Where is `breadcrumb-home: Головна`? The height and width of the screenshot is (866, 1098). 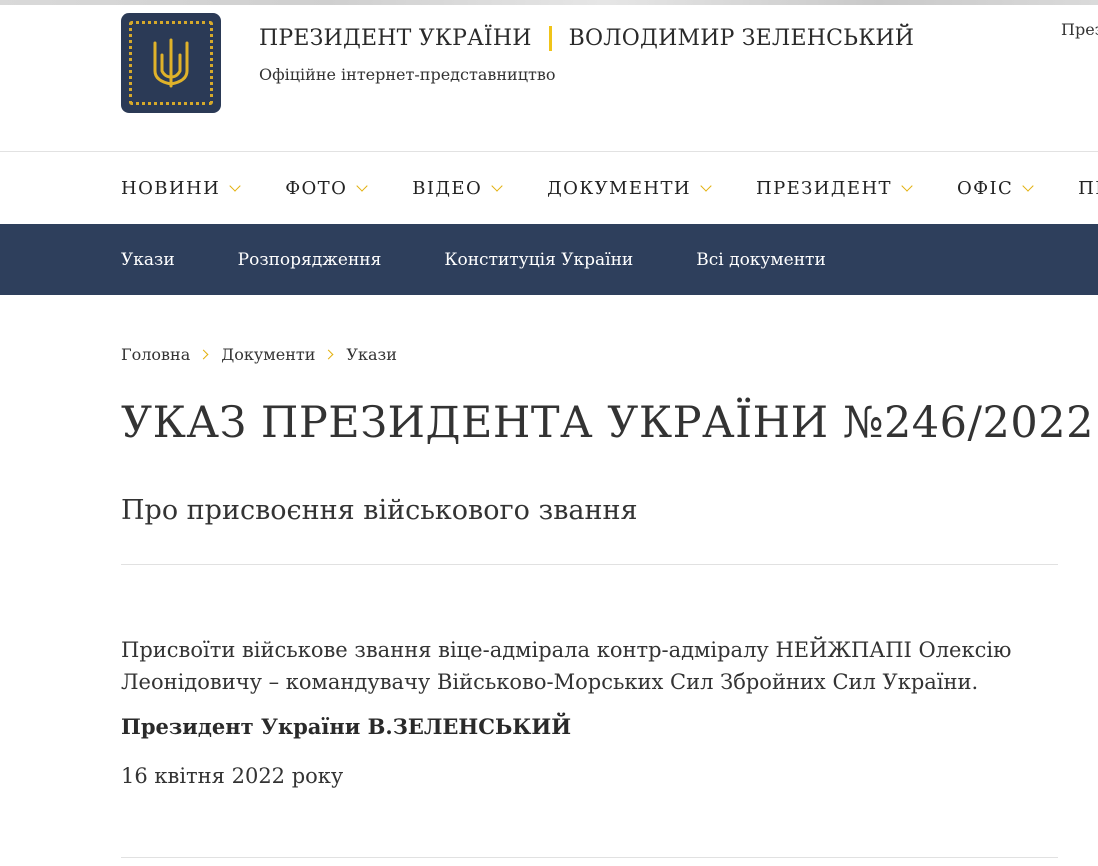
breadcrumb-home: Головна is located at coordinates (155, 354).